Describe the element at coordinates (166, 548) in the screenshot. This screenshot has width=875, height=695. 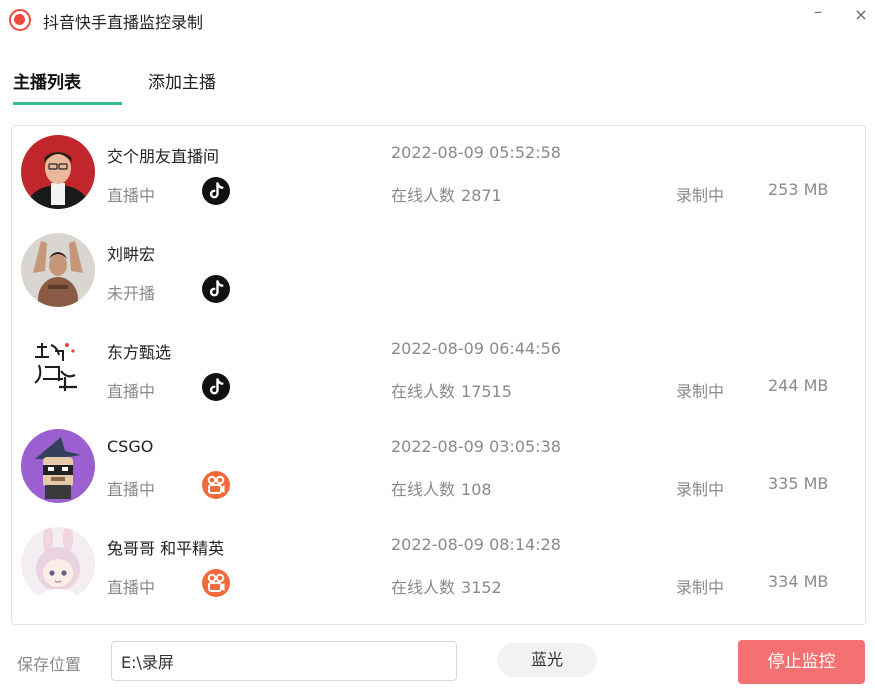
I see `streamer-name: 兔哥哥 和平精英` at that location.